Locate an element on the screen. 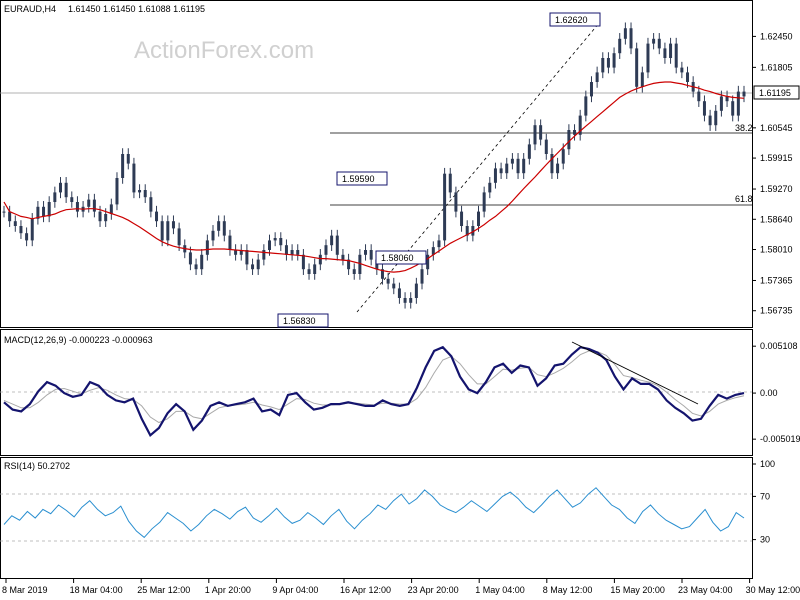 Image resolution: width=800 pixels, height=600 pixels. time-tick-label: 1 Apr 20:00 is located at coordinates (228, 590).